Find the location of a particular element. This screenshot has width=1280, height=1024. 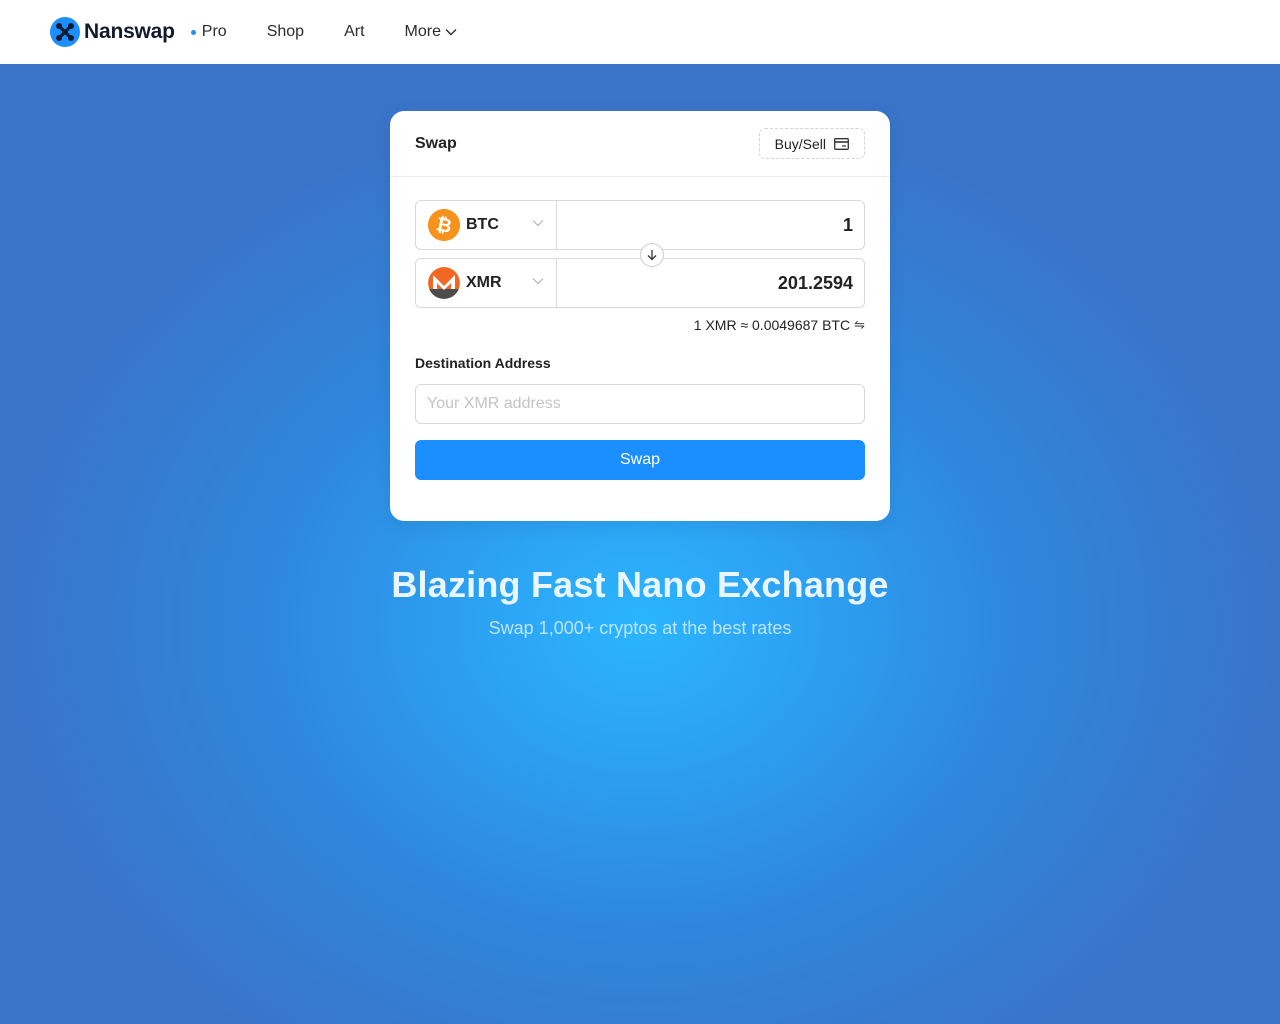

to-row: XMR 201.2594 is located at coordinates (640, 283).